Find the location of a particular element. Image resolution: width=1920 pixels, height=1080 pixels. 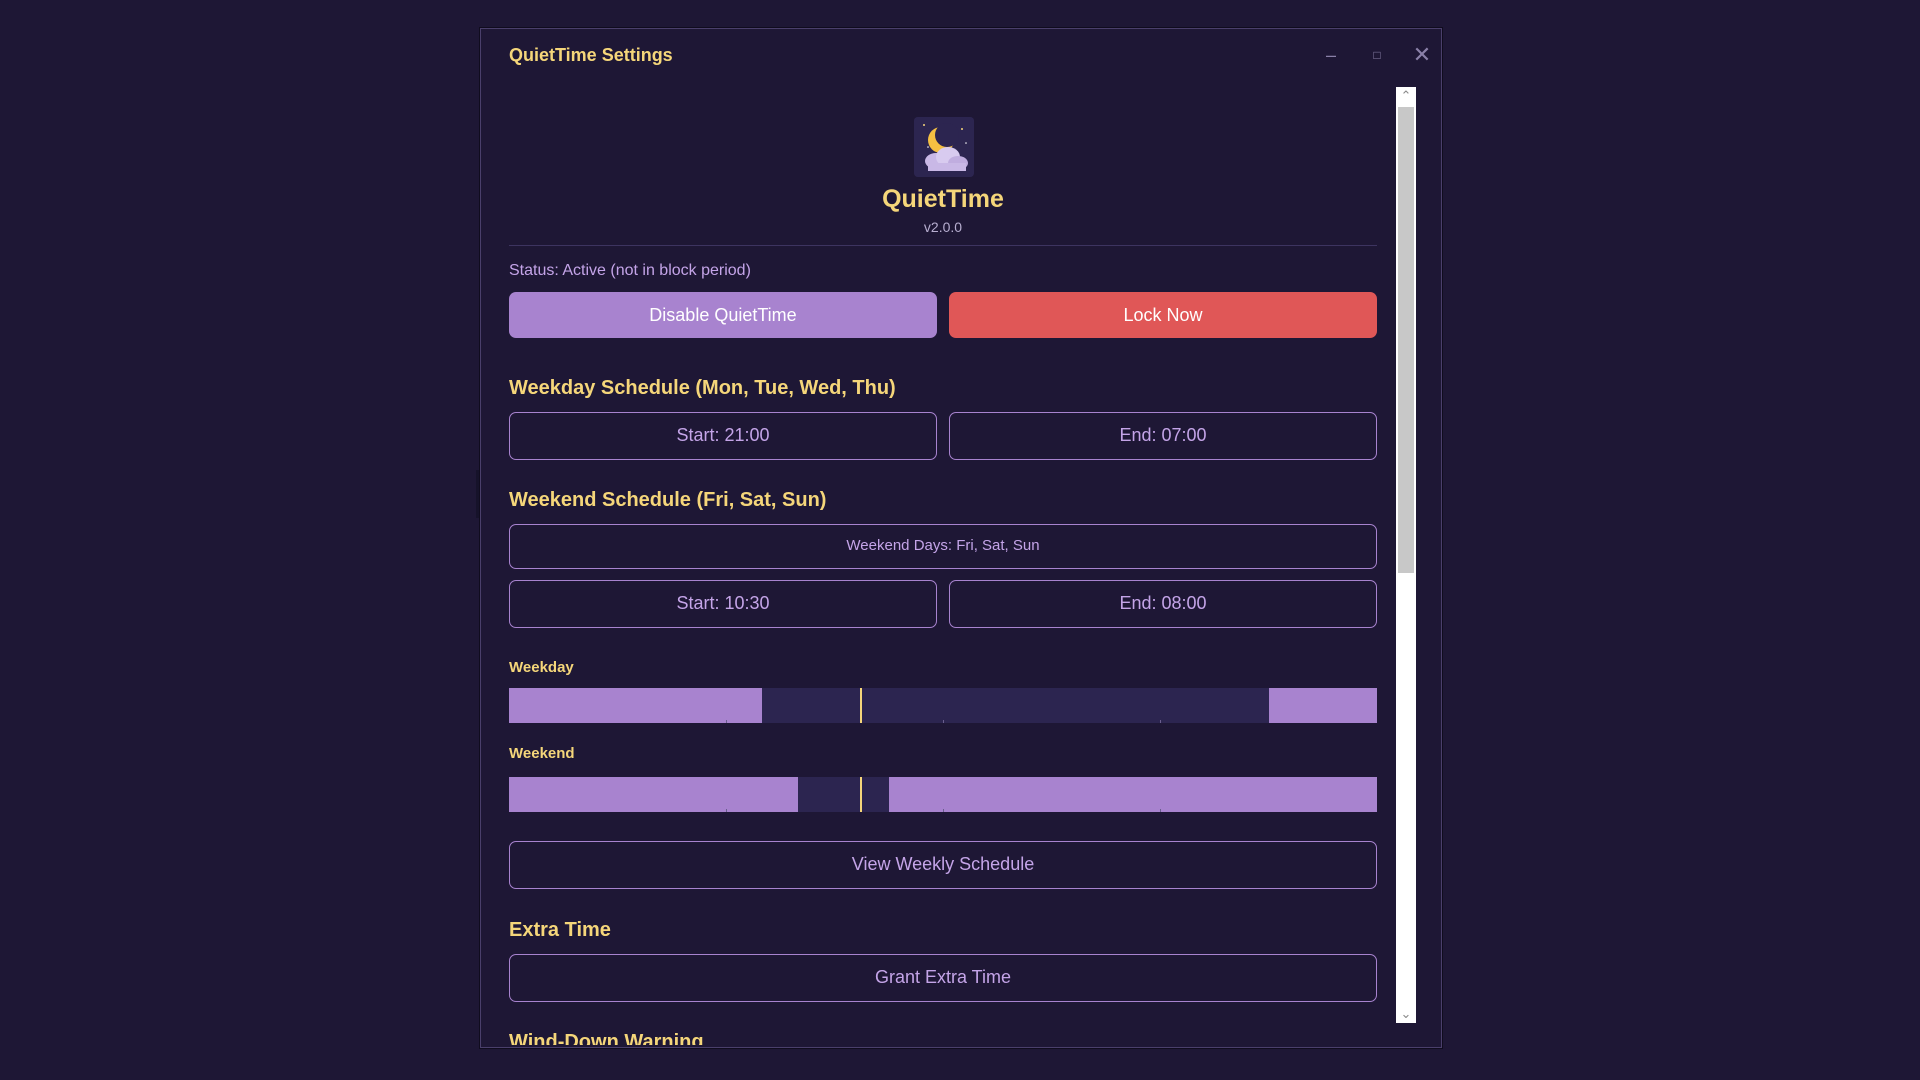

weekend-days-button: Weekend Days: Fri, Sat, Sun is located at coordinates (943, 546).